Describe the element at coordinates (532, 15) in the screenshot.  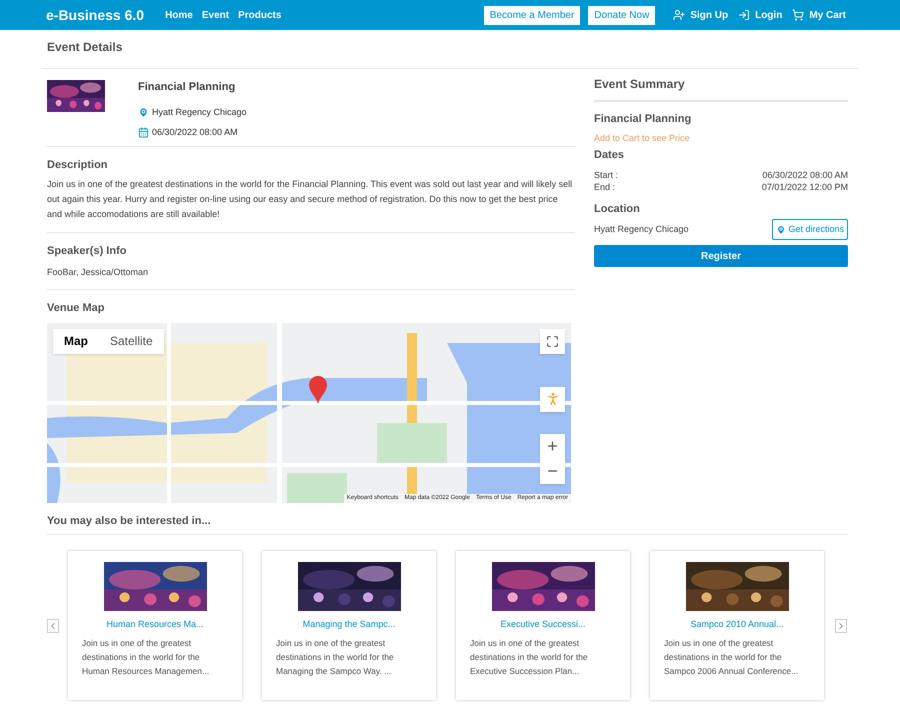
I see `header-button: Become a Member` at that location.